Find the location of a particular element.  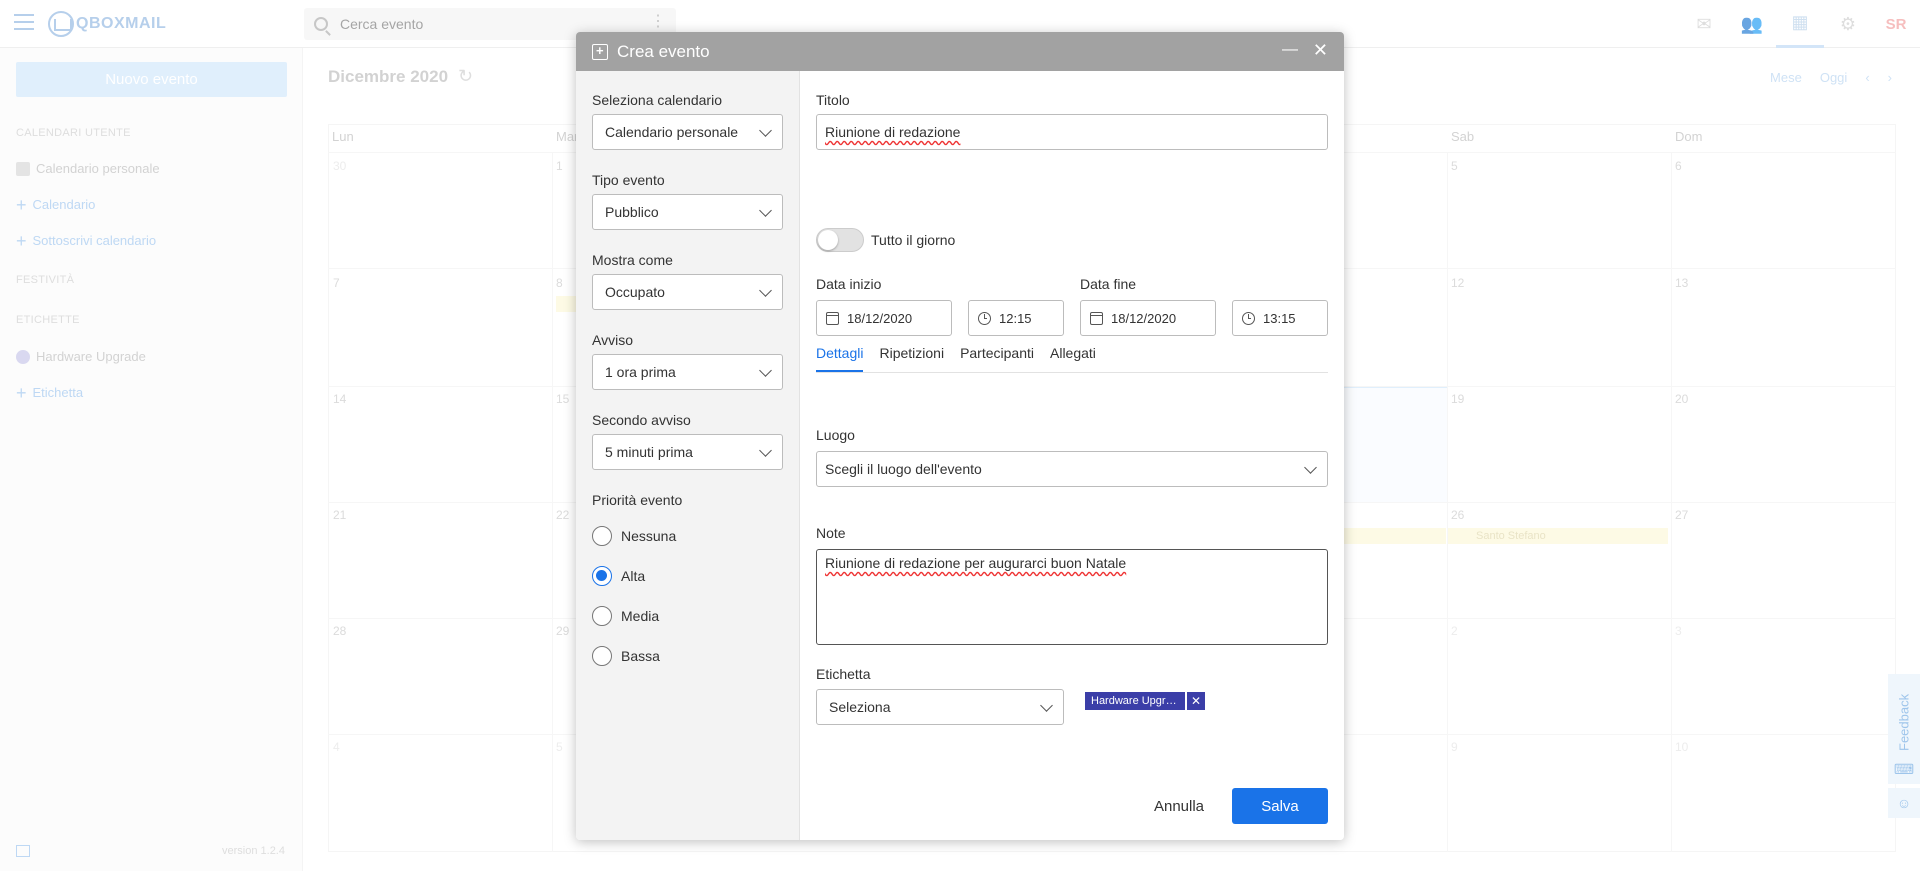

event-type-dropdown: Pubblico is located at coordinates (687, 212).